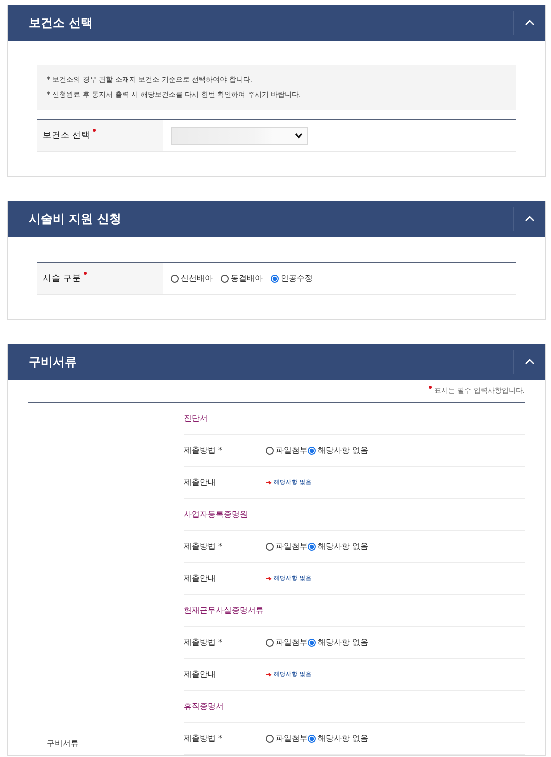 The width and height of the screenshot is (551, 757). Describe the element at coordinates (204, 706) in the screenshot. I see `document-title: 휴직증명서` at that location.